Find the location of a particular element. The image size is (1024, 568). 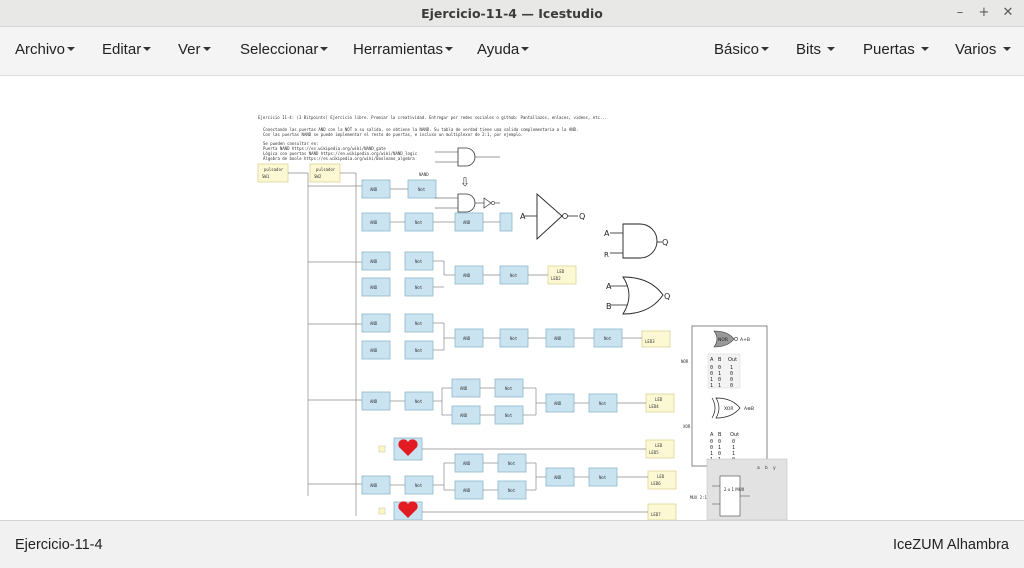

nor-gate-text: NOR is located at coordinates (723, 340).